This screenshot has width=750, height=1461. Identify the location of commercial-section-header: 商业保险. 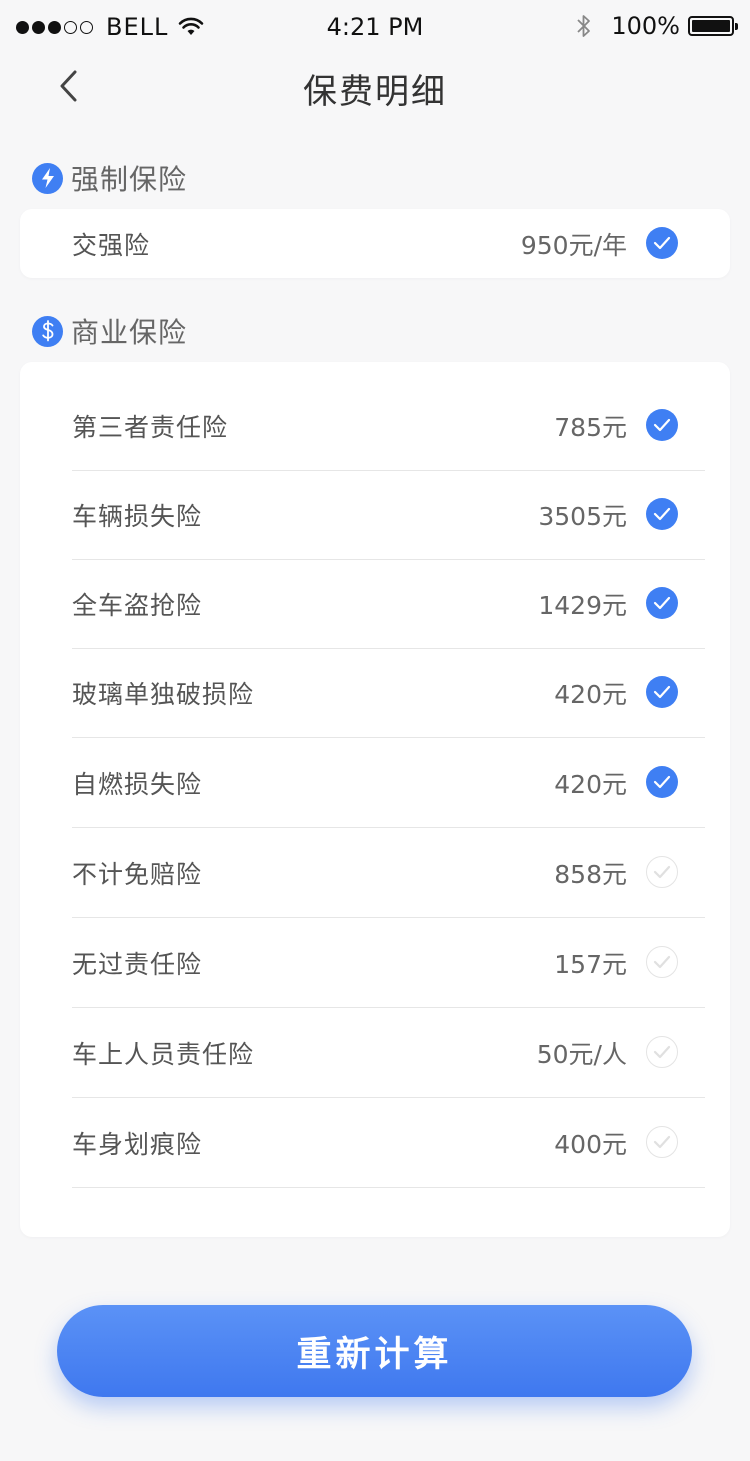
(109, 331).